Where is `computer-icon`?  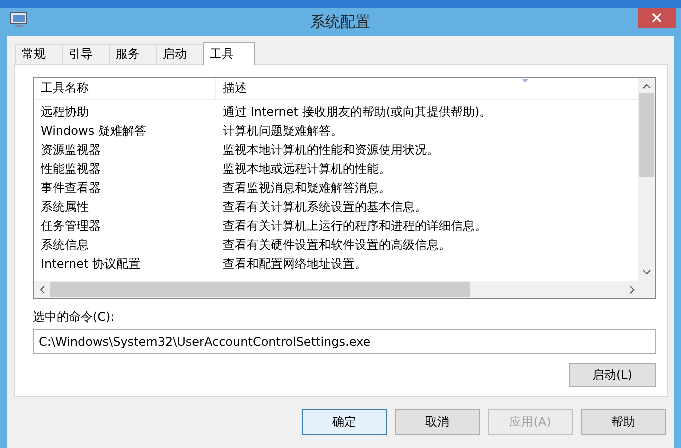 computer-icon is located at coordinates (19, 20).